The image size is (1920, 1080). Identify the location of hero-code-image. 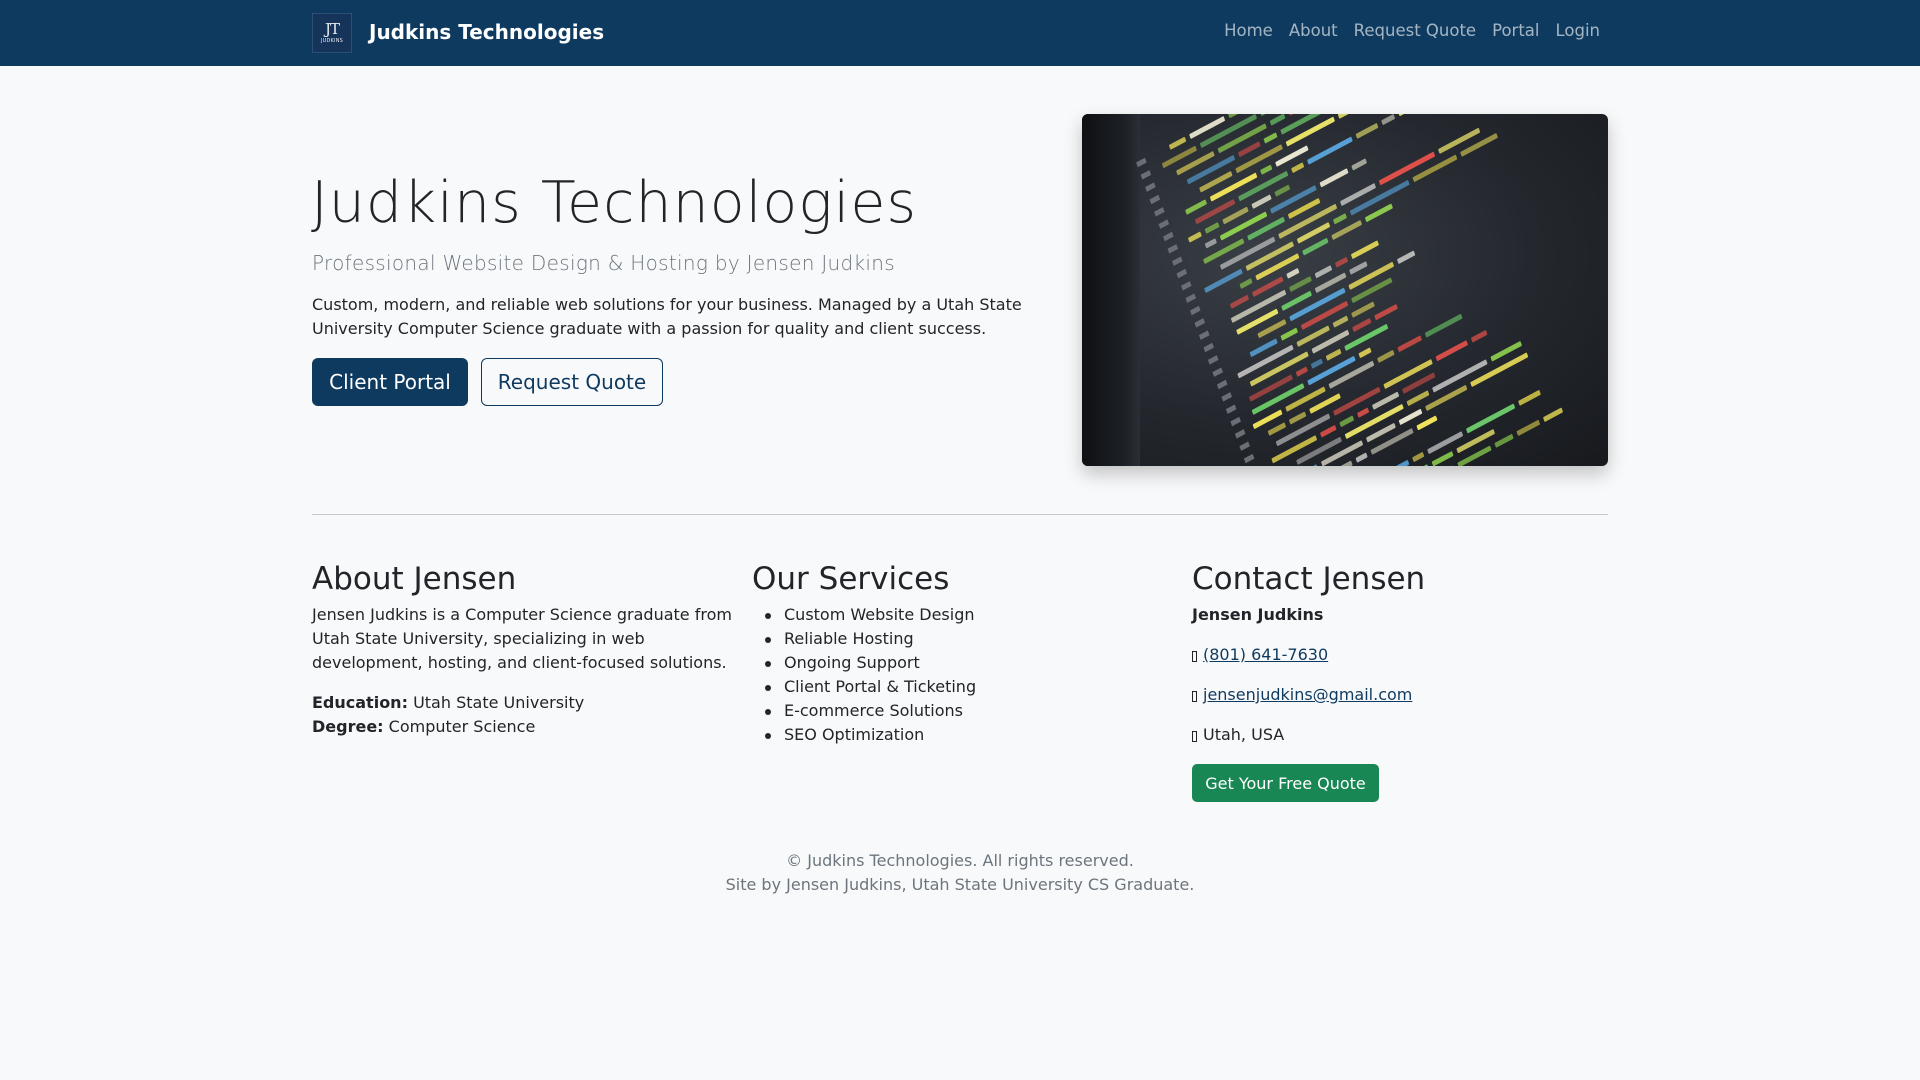
(1345, 290).